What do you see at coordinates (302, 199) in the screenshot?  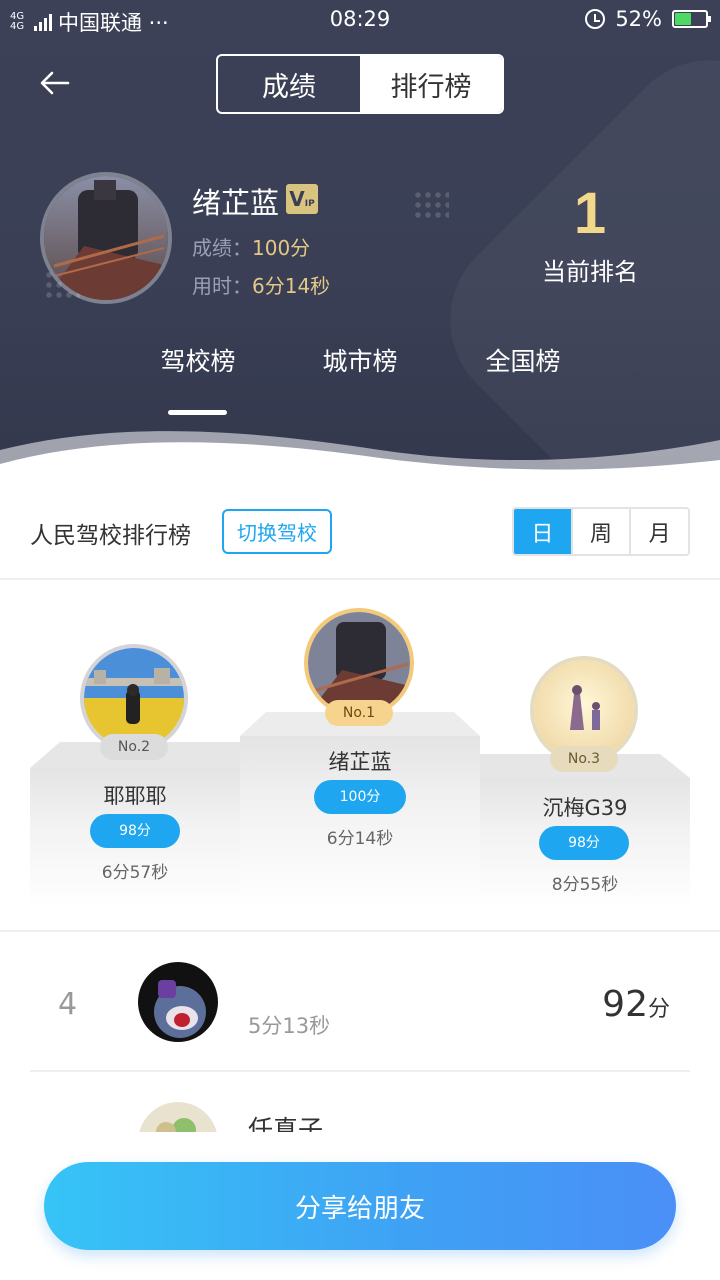 I see `vip-badge-icon: VIP` at bounding box center [302, 199].